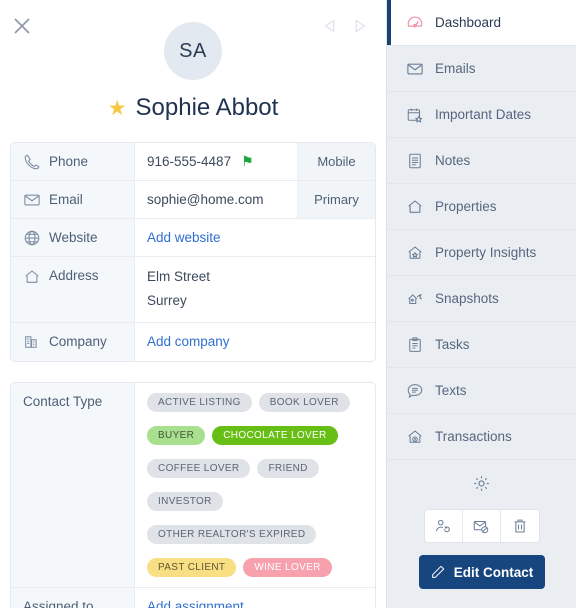  I want to click on sidebar-item-snapshots: Snapshots, so click(481, 299).